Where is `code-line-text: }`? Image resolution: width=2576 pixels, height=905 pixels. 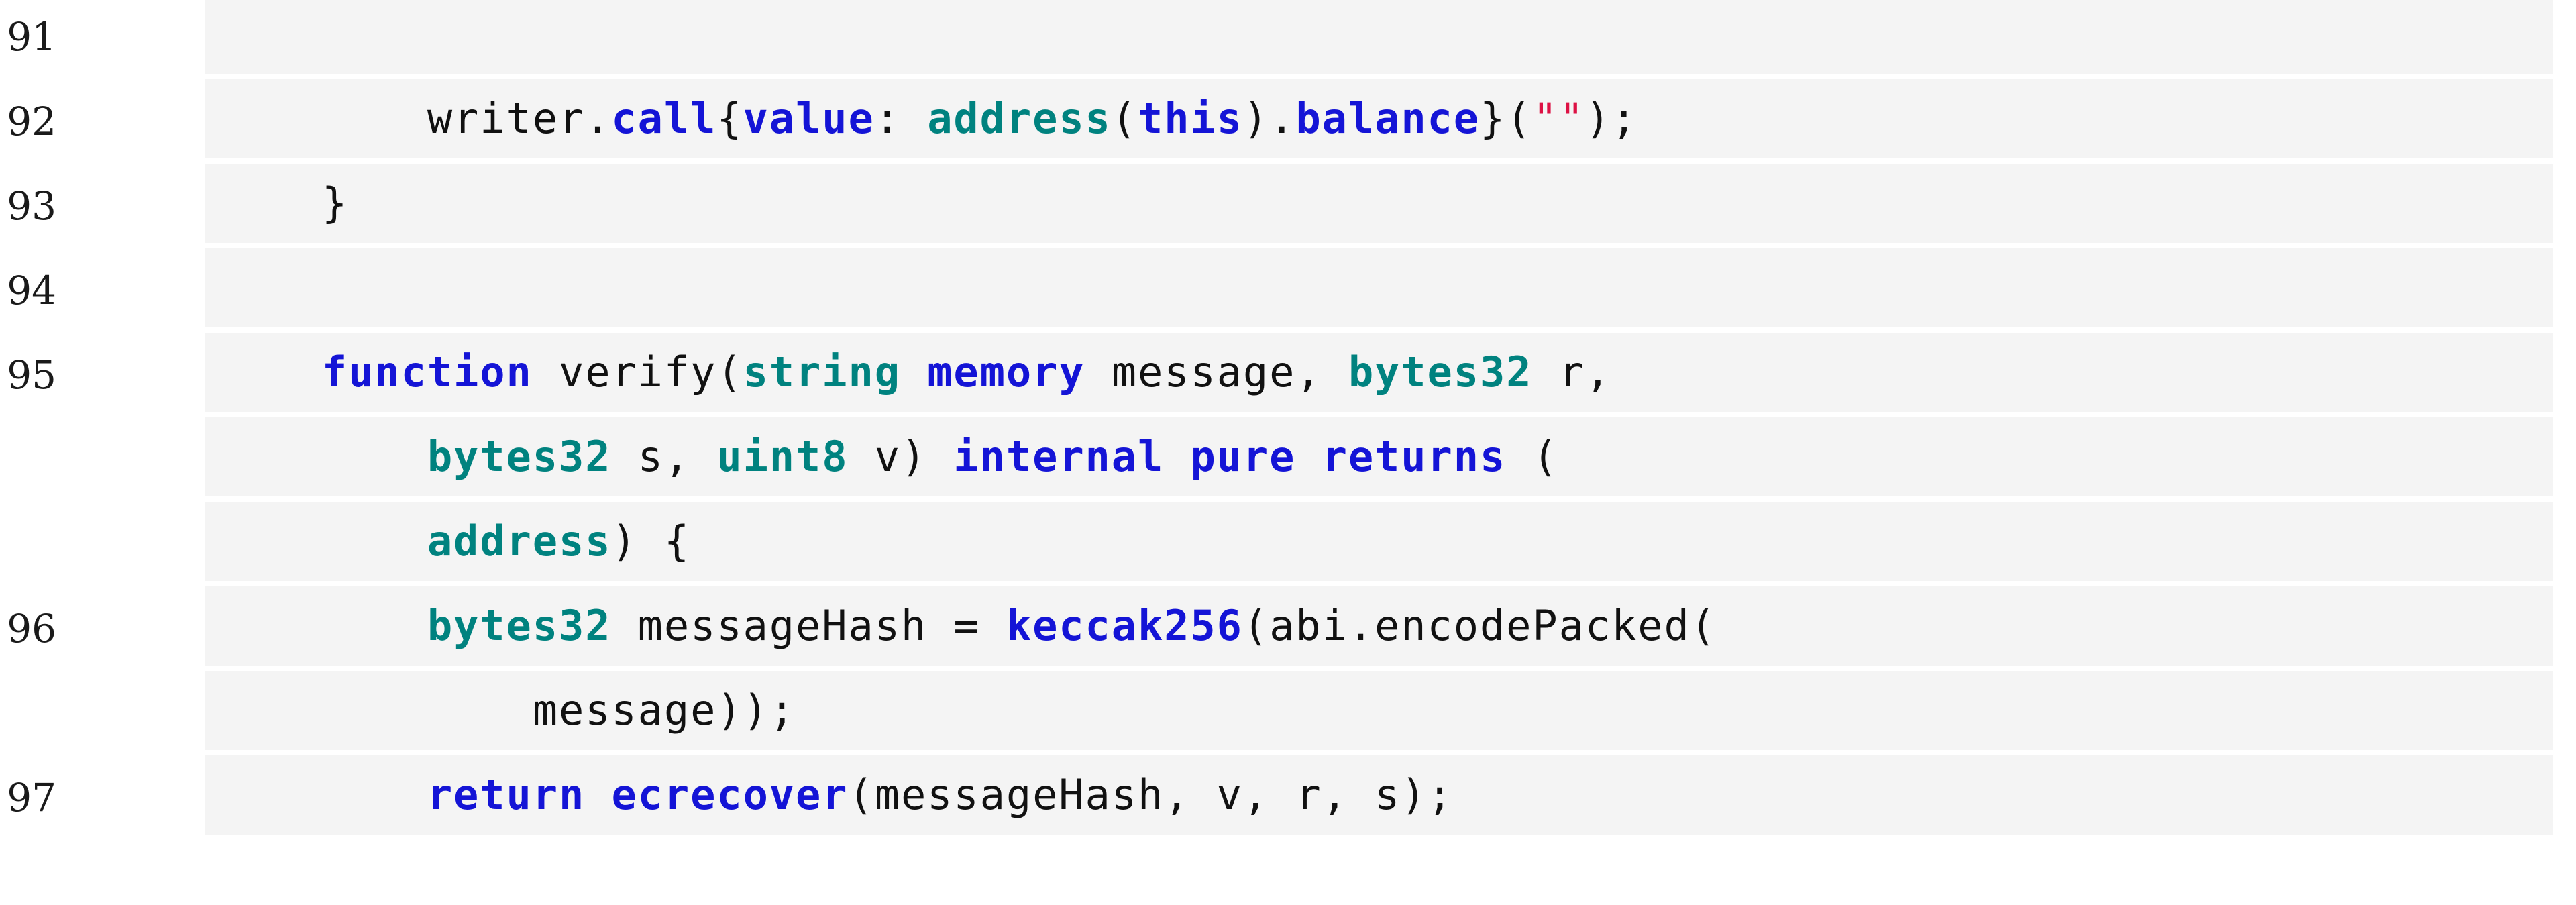
code-line-text: } is located at coordinates (282, 203).